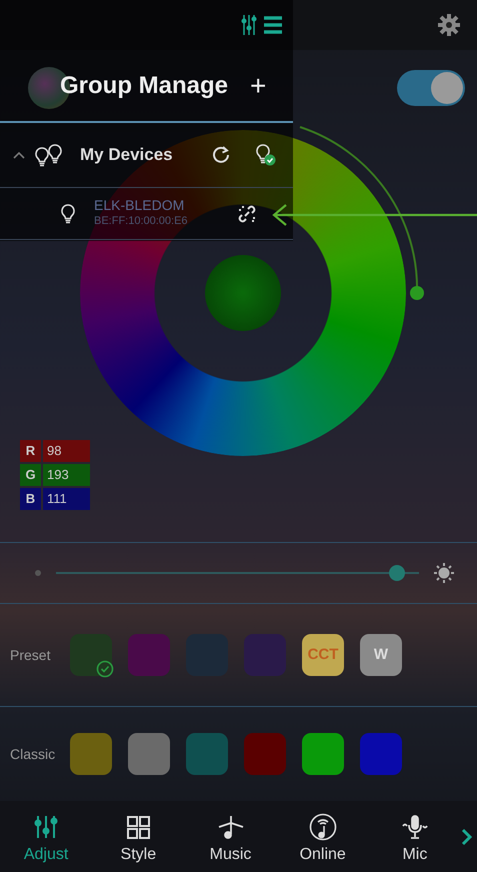 This screenshot has width=477, height=872. I want to click on channel-label: R, so click(30, 451).